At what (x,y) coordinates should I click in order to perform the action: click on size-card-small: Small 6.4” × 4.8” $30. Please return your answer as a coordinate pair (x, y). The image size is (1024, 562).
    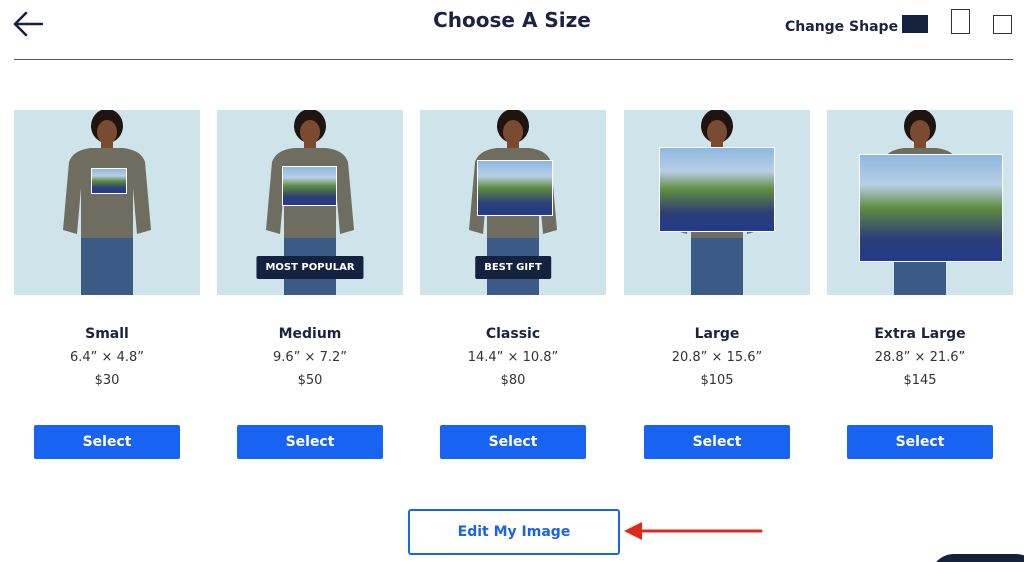
    Looking at the image, I should click on (107, 249).